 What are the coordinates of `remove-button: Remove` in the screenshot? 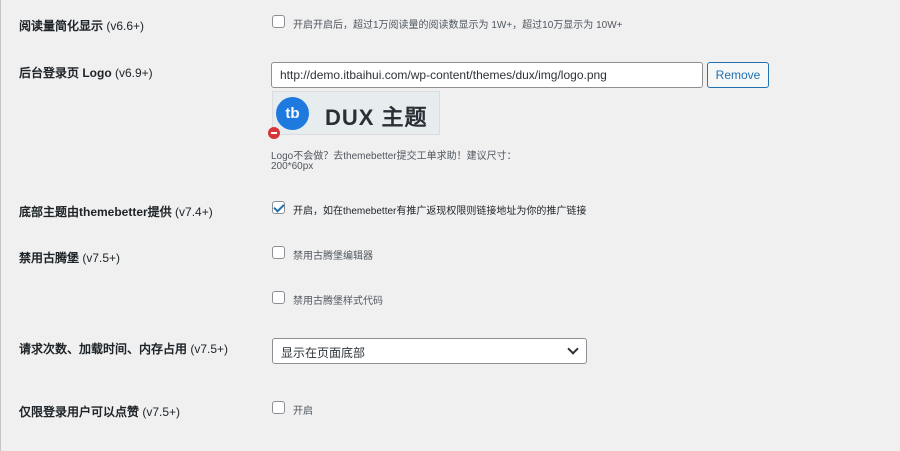 It's located at (738, 75).